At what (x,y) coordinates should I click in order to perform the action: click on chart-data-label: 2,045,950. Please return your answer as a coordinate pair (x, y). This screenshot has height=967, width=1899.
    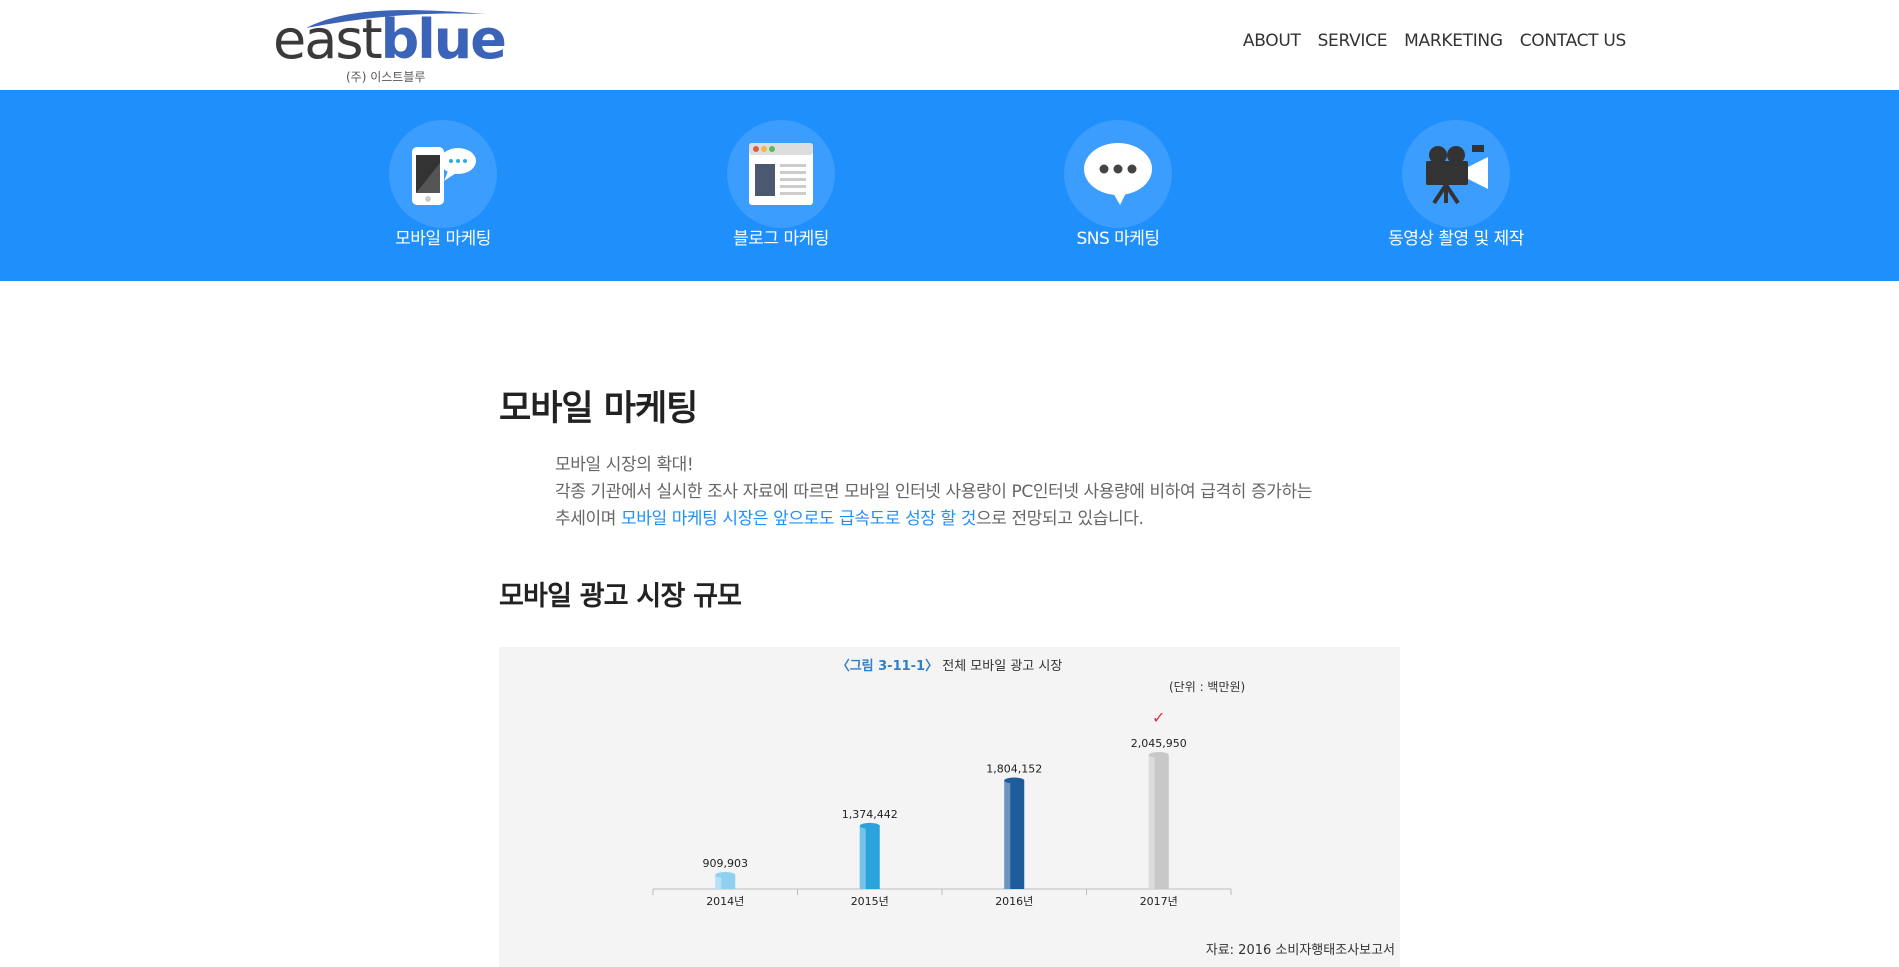
    Looking at the image, I should click on (1159, 743).